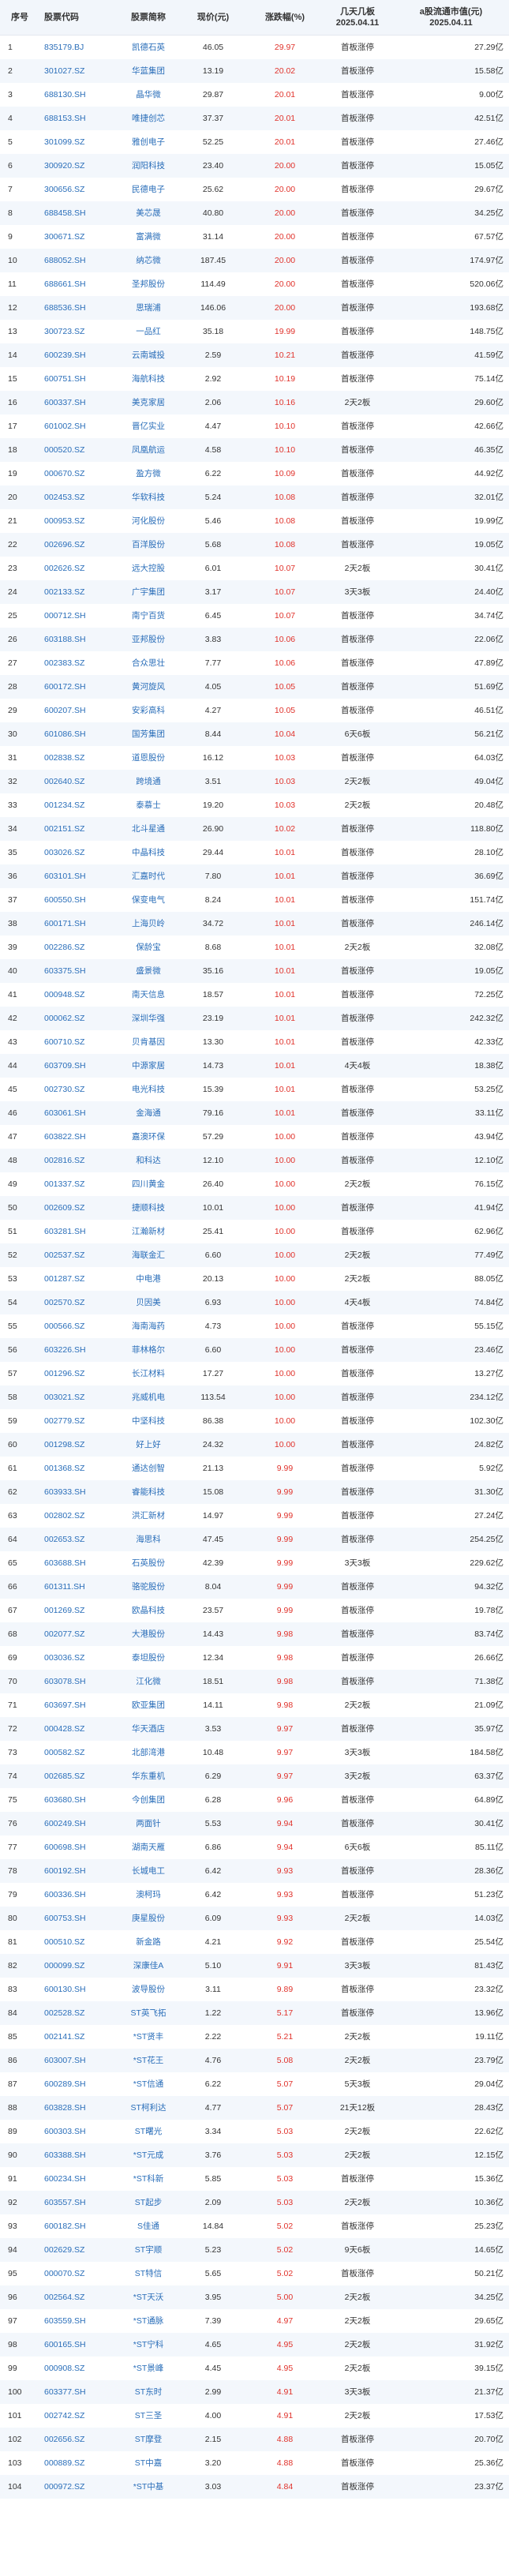 This screenshot has height=2576, width=509. Describe the element at coordinates (148, 1255) in the screenshot. I see `stock-name-link: 海联金汇` at that location.